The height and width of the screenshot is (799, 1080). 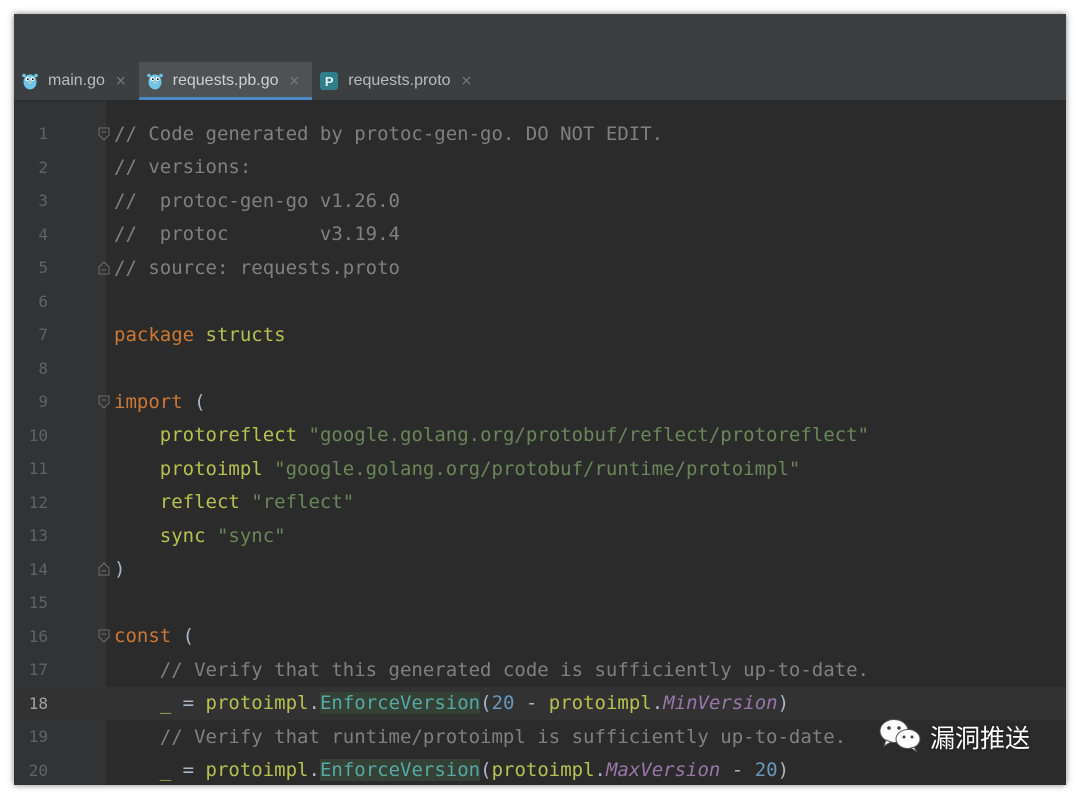 What do you see at coordinates (43, 167) in the screenshot?
I see `line-number: 2` at bounding box center [43, 167].